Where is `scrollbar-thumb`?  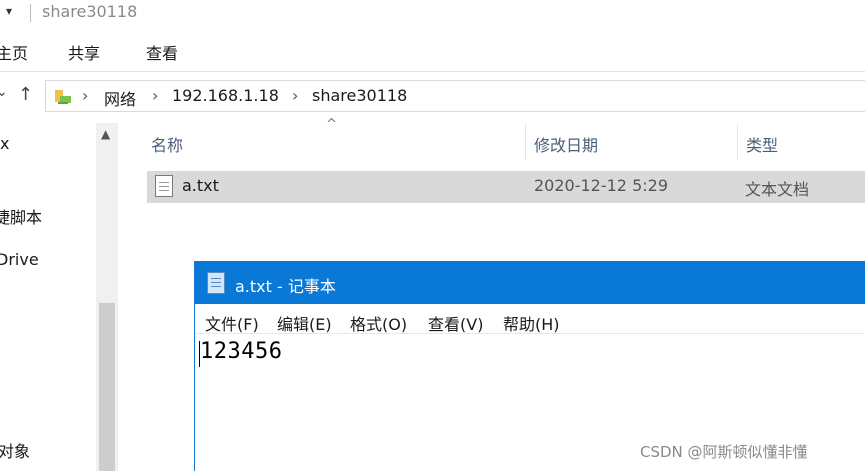
scrollbar-thumb is located at coordinates (107, 387).